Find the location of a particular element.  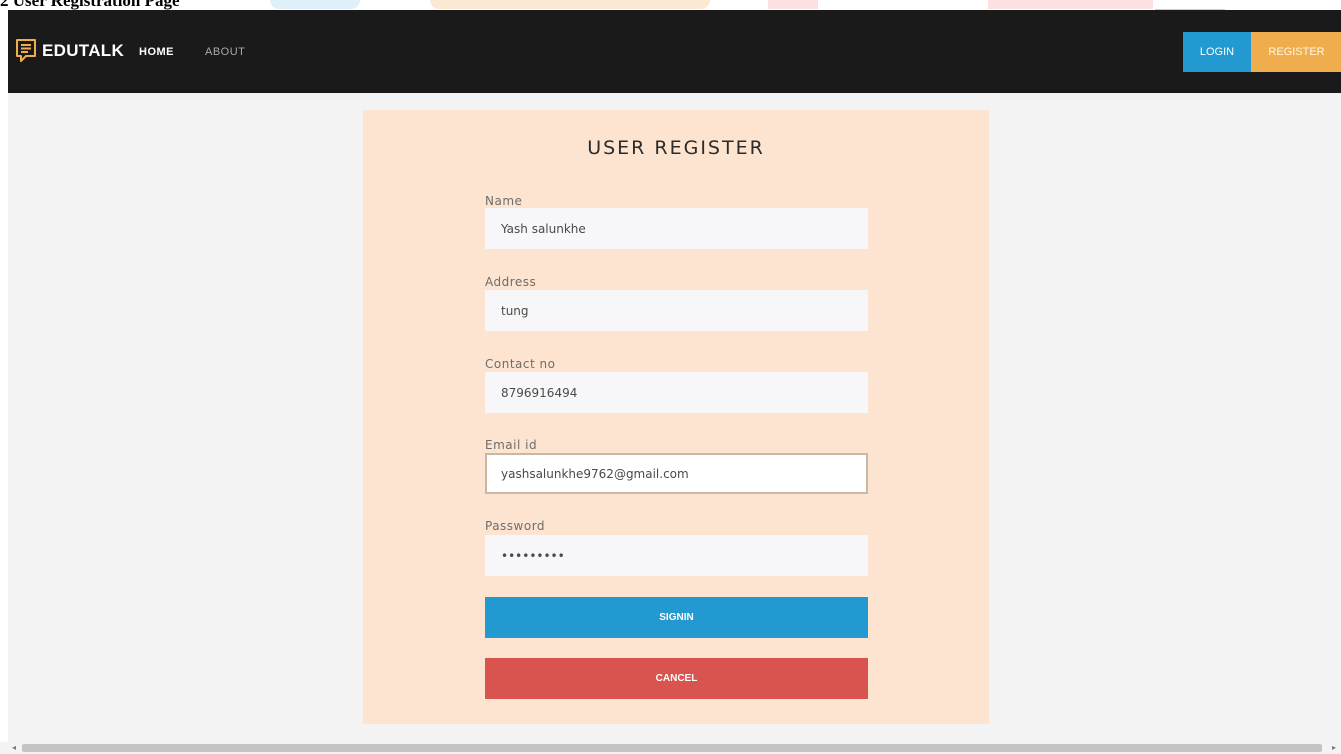

signin-button: SIGNIN is located at coordinates (676, 617).